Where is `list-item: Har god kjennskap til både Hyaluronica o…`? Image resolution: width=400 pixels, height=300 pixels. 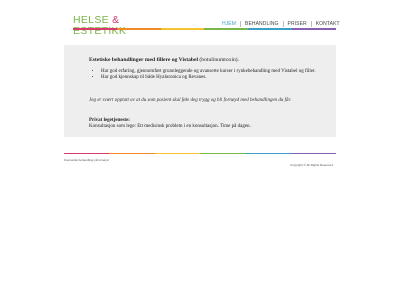
list-item: Har god kjennskap til både Hyaluronica o… is located at coordinates (208, 78).